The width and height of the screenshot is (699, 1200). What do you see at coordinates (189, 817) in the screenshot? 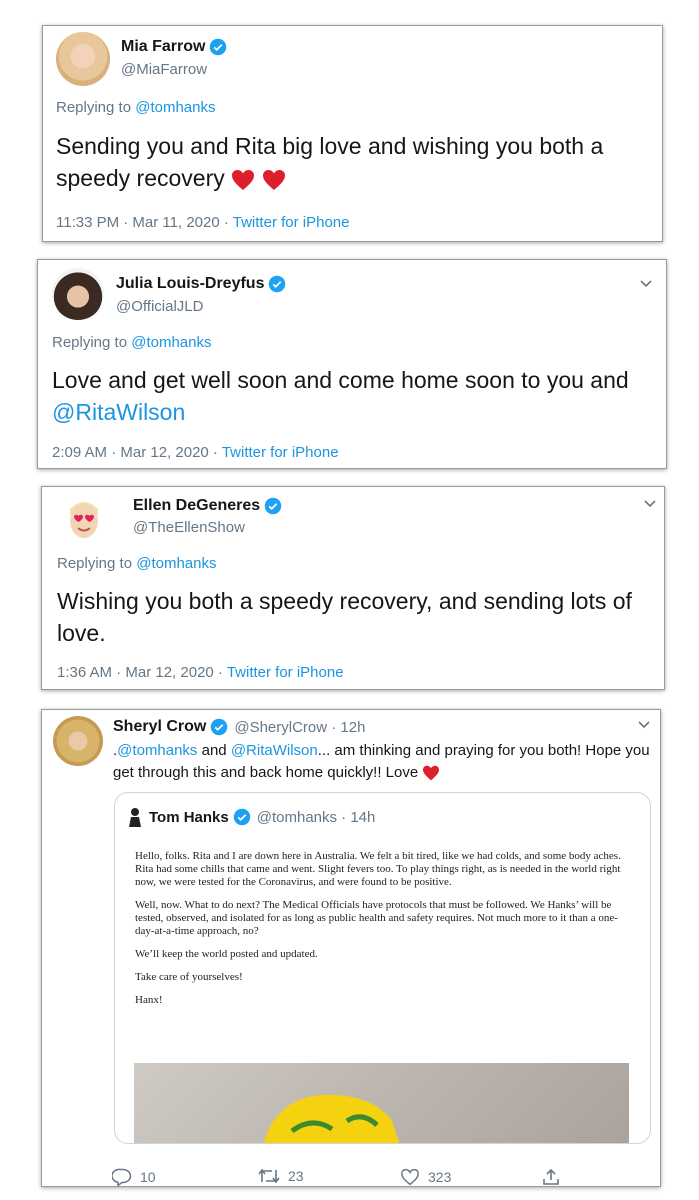
I see `quoted-display-name: Tom Hanks` at bounding box center [189, 817].